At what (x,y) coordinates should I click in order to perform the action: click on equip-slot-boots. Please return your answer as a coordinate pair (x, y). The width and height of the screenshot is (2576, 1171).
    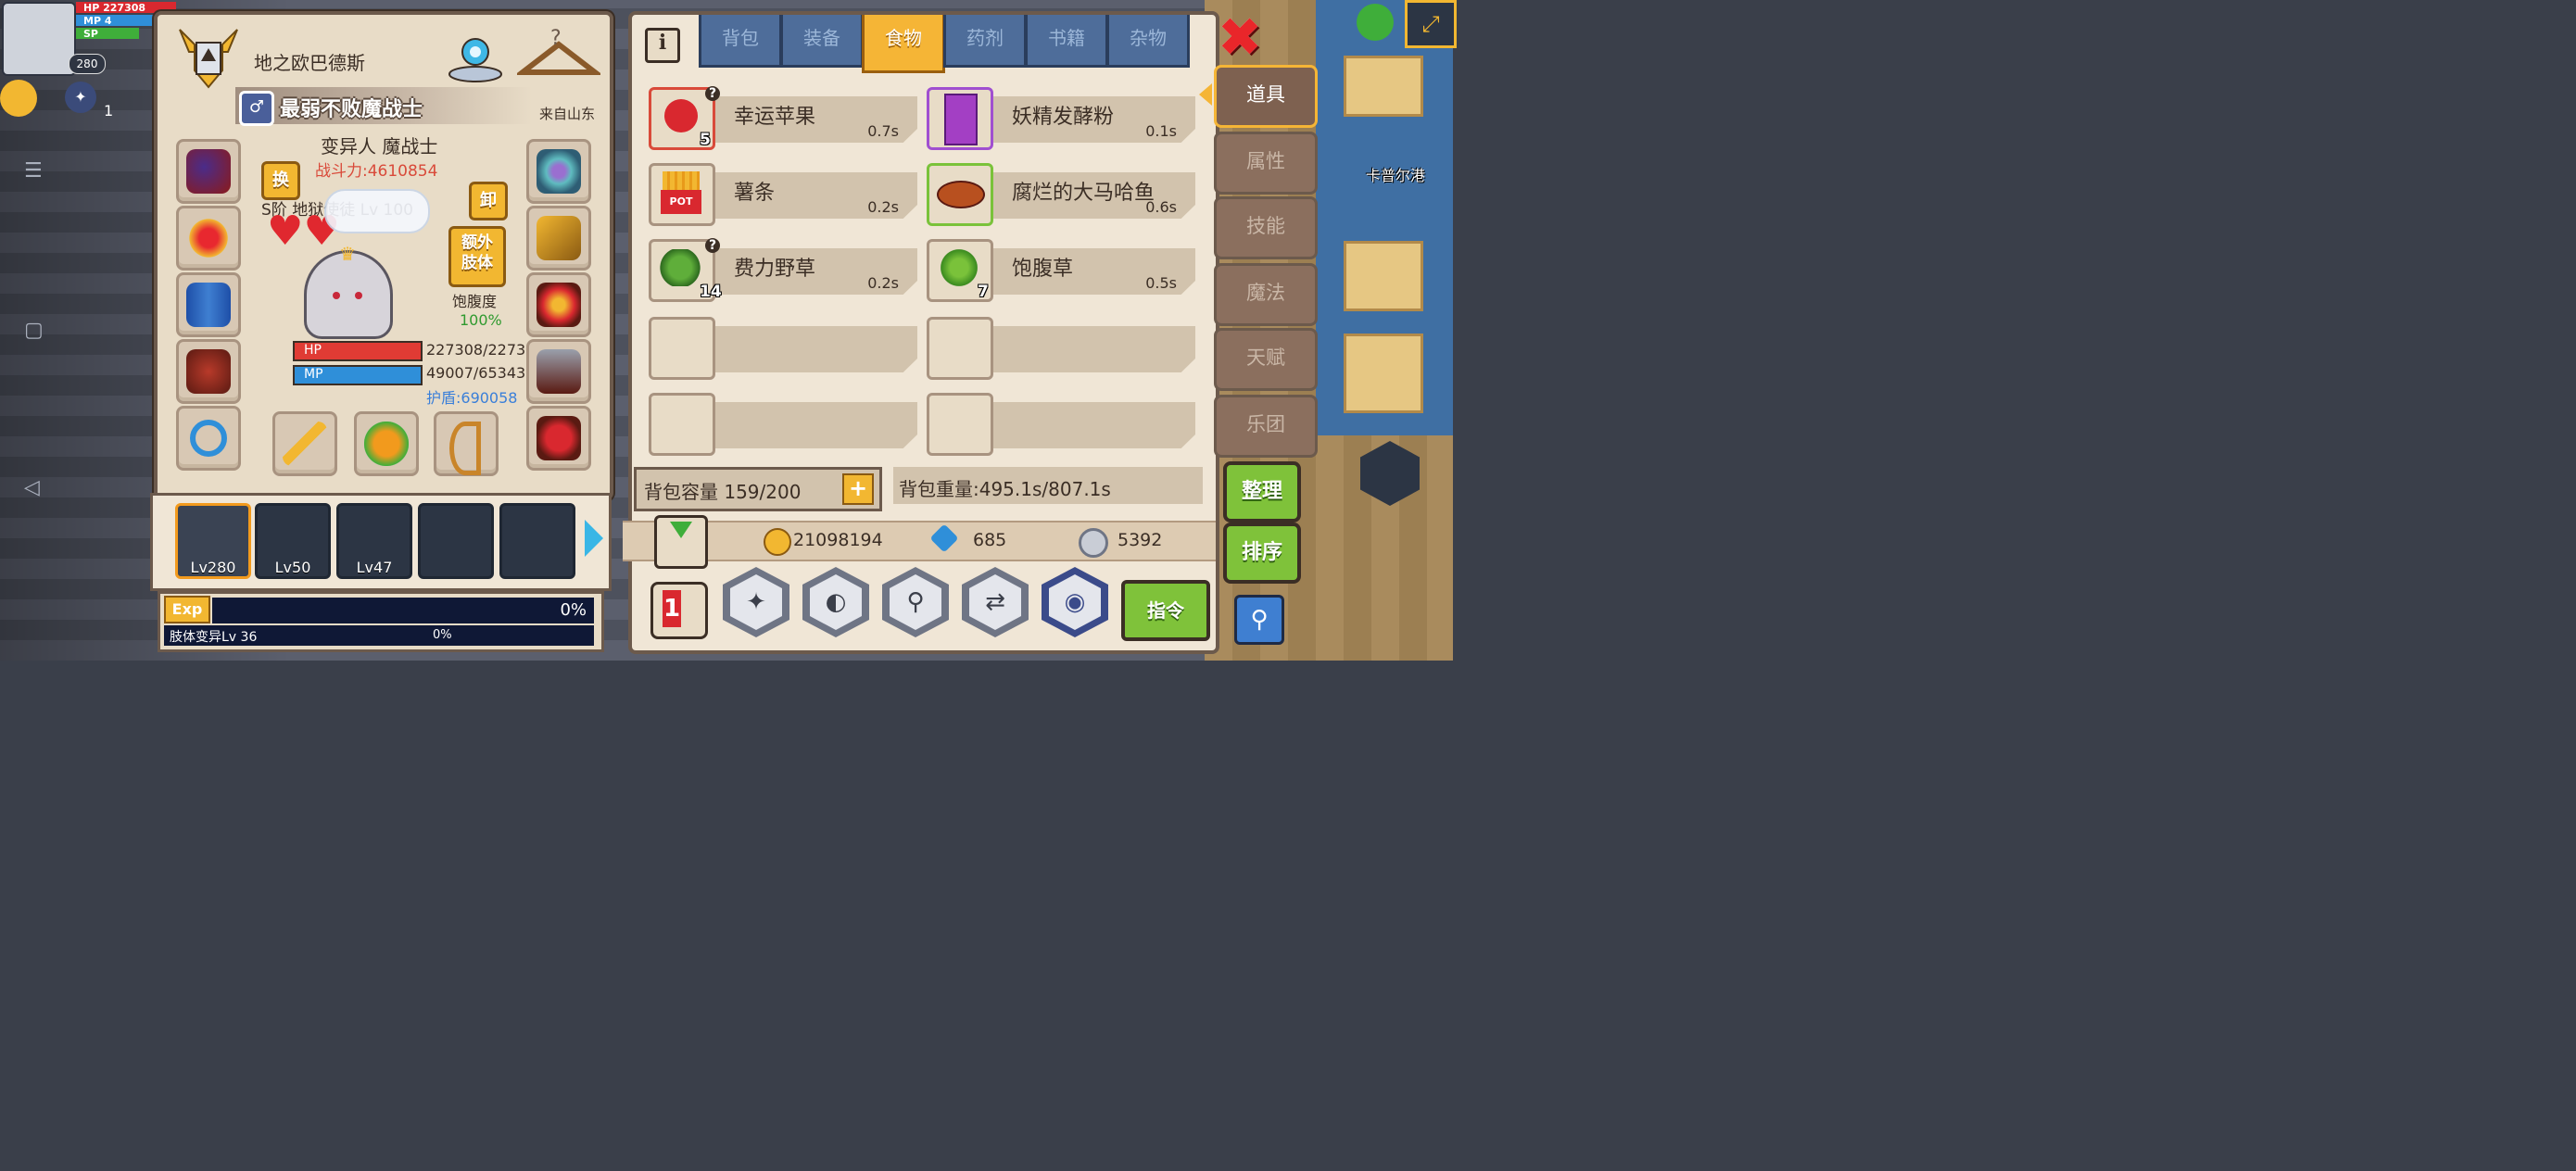
    Looking at the image, I should click on (558, 371).